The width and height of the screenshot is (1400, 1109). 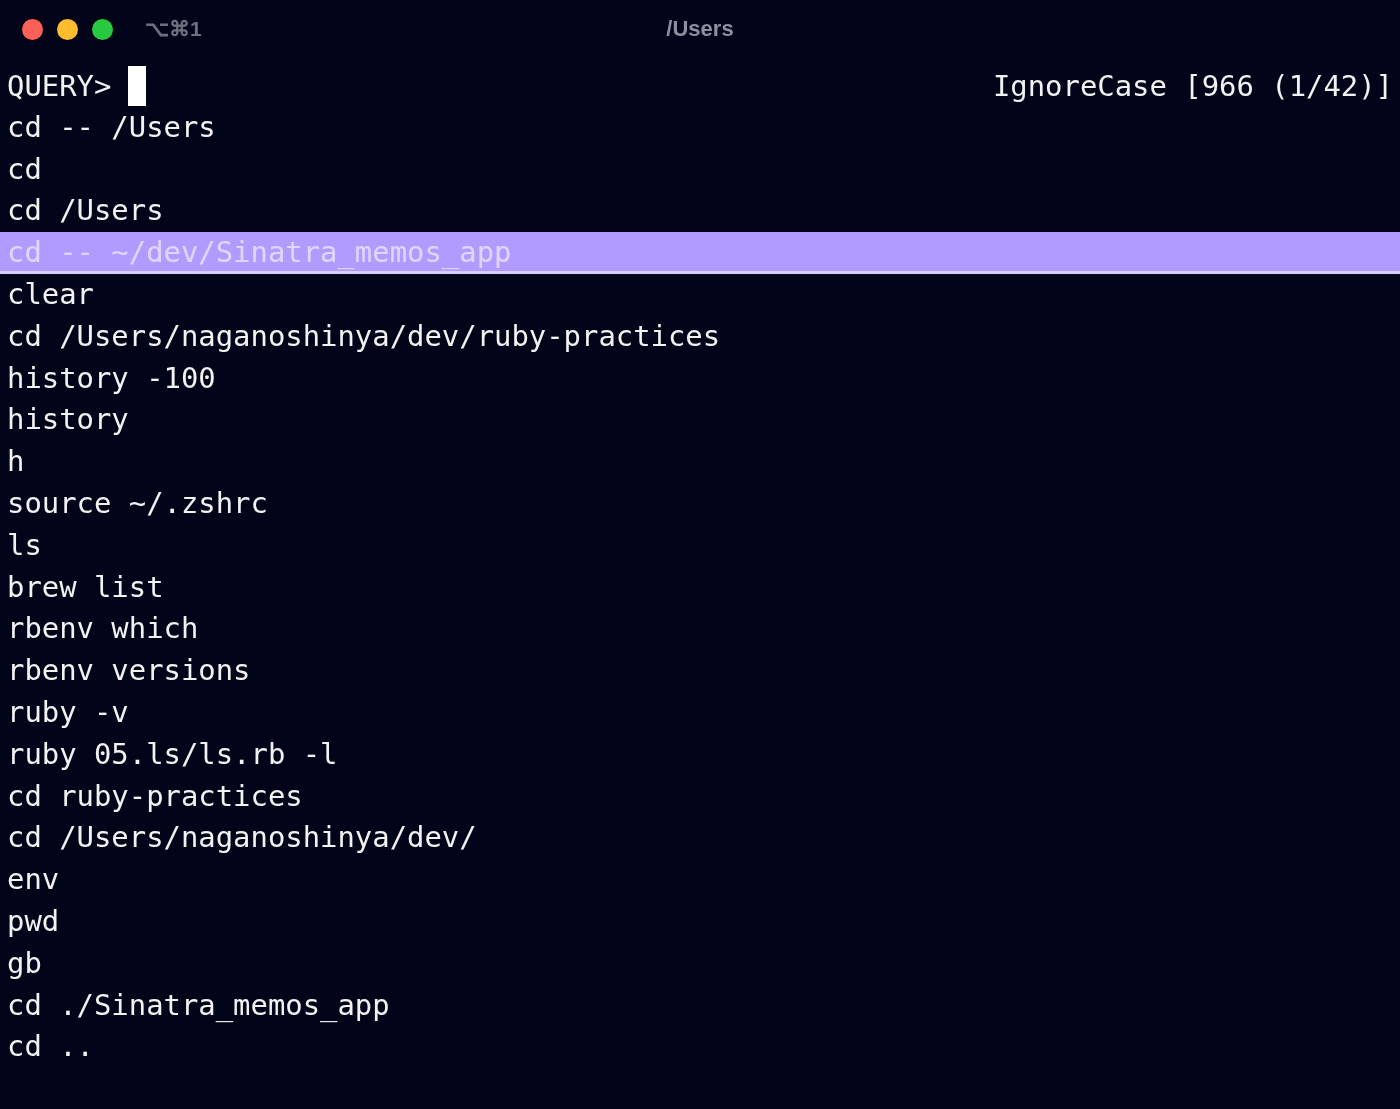 What do you see at coordinates (700, 211) in the screenshot?
I see `history-entry: cd /Users` at bounding box center [700, 211].